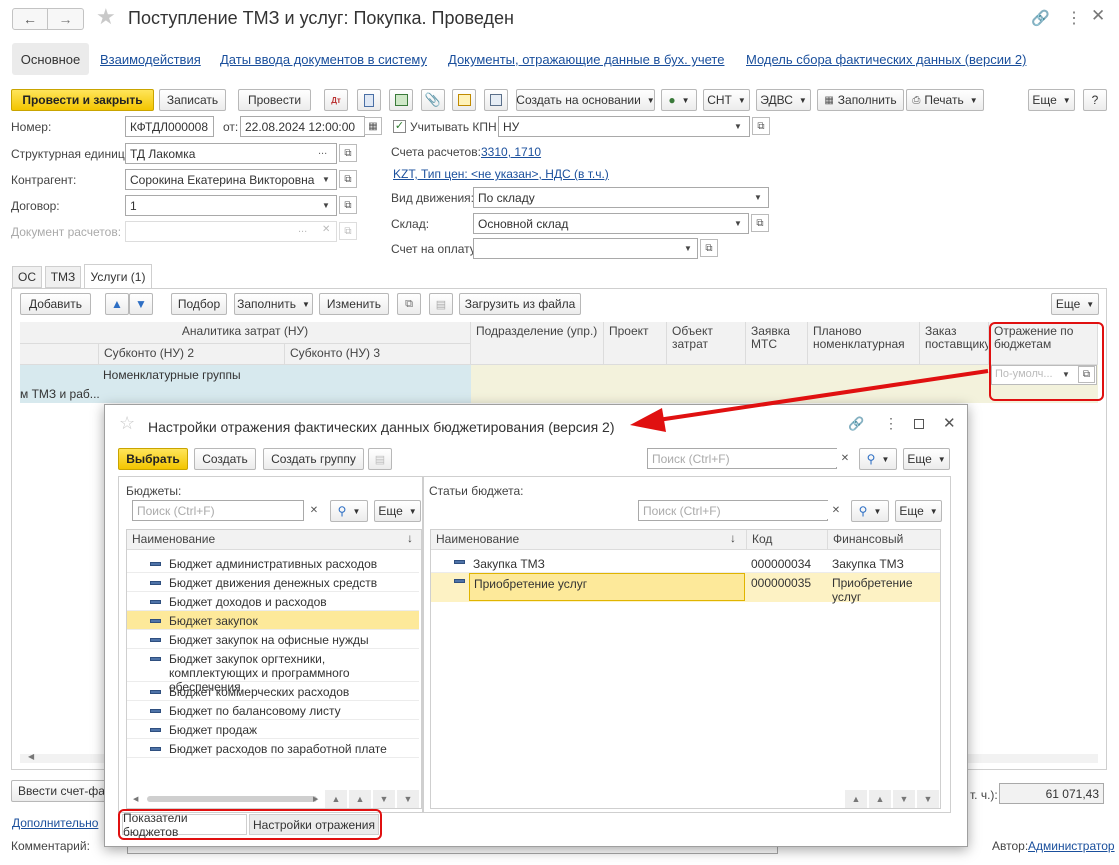 The image size is (1119, 865). I want to click on article-name-cell: Приобретение услуг, so click(607, 587).